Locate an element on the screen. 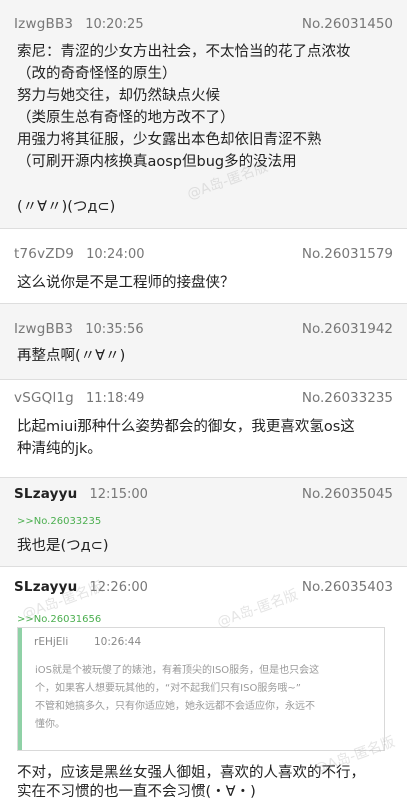 This screenshot has width=407, height=800. quoted-poster-id: rEHjEli is located at coordinates (51, 642).